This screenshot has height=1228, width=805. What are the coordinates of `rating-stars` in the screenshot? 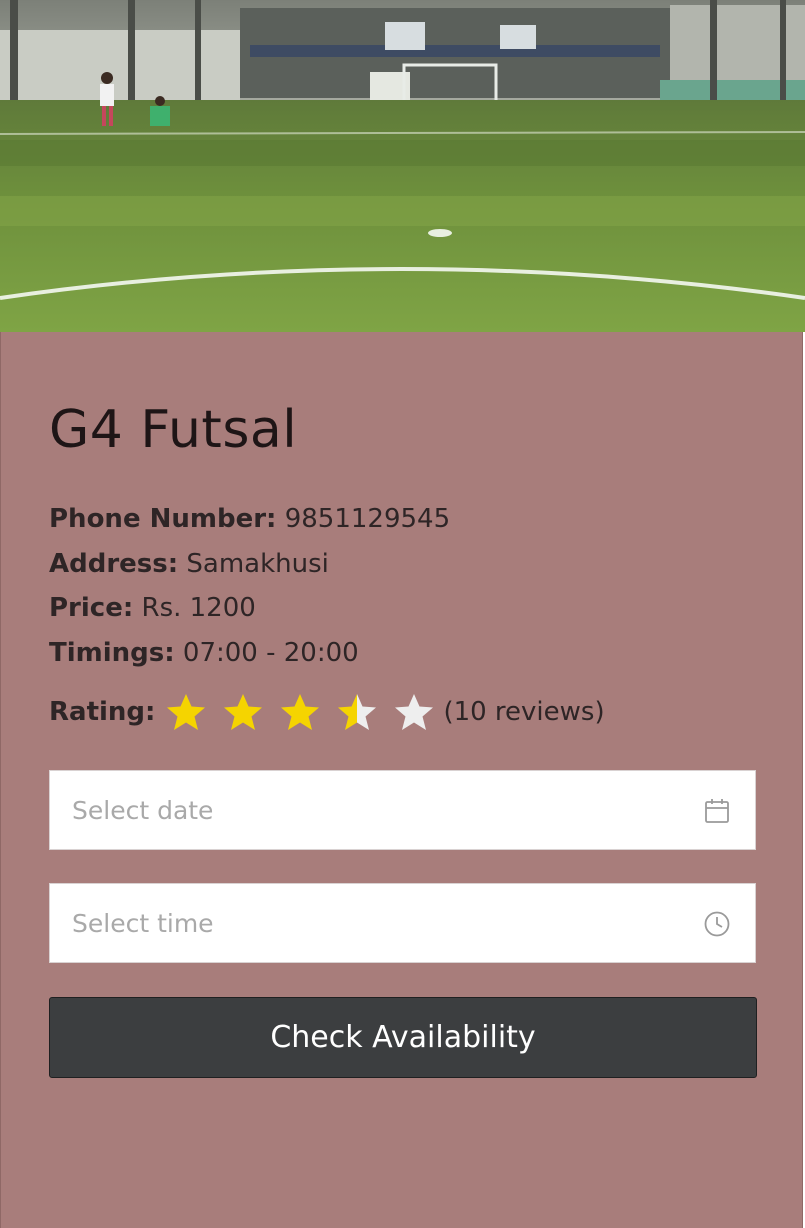 It's located at (305, 712).